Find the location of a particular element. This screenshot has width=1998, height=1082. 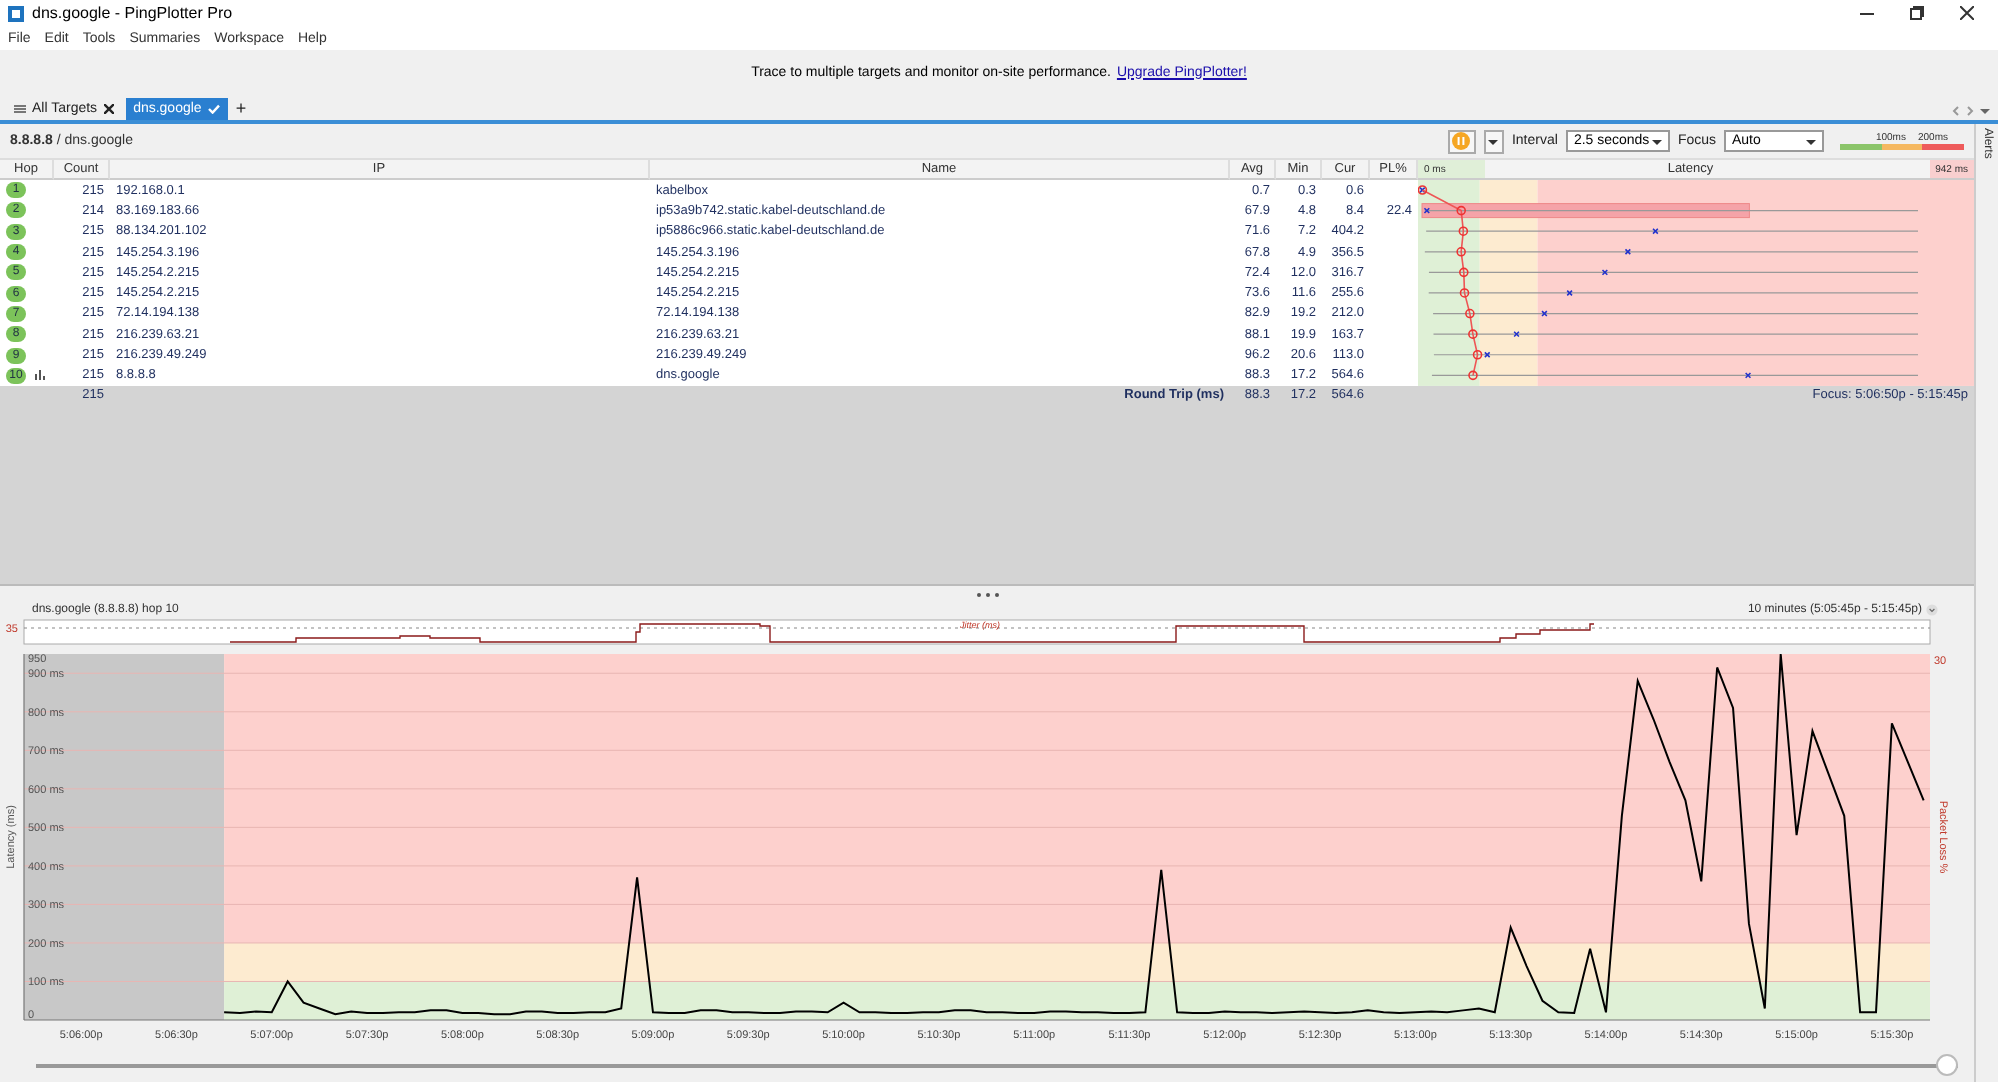

window-title: dns.google - PingPlotter Pro is located at coordinates (133, 13).